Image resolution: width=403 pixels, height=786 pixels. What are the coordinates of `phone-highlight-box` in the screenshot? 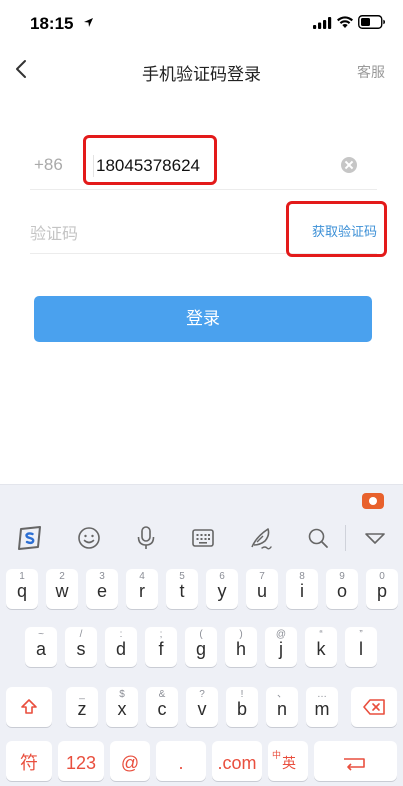 It's located at (150, 160).